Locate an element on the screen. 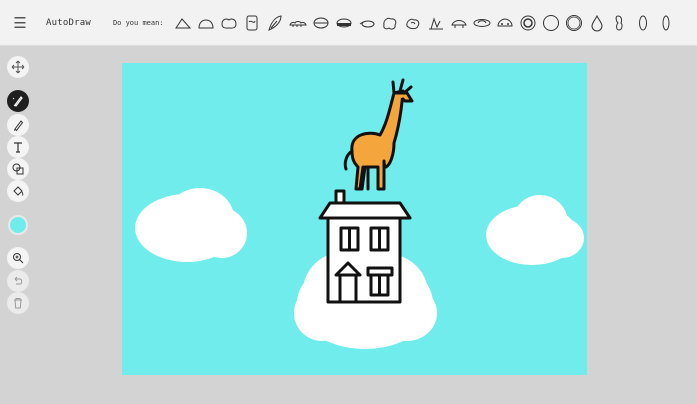  draw-tool is located at coordinates (18, 125).